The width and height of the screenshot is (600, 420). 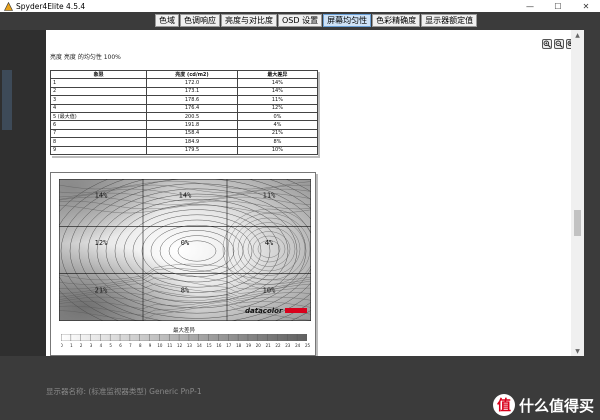 What do you see at coordinates (296, 310) in the screenshot?
I see `brand-bar` at bounding box center [296, 310].